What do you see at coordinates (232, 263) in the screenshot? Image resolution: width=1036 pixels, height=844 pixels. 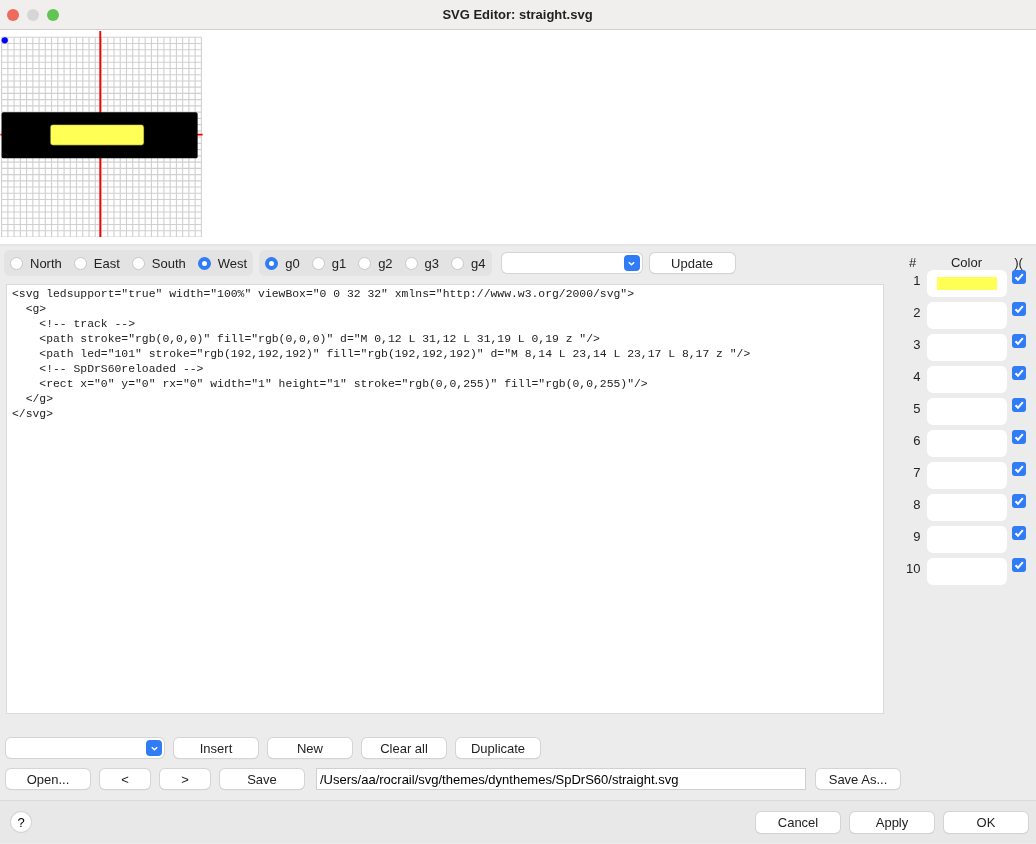 I see `radio-label: West` at bounding box center [232, 263].